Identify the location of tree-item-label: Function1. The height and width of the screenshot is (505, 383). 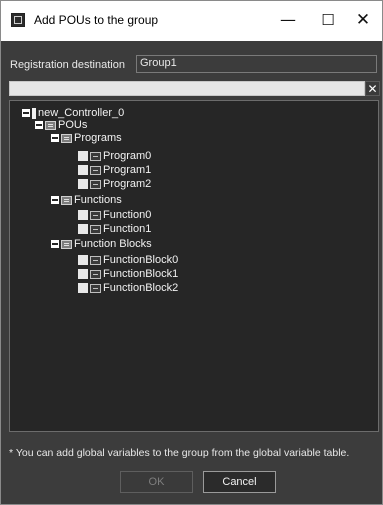
(127, 229).